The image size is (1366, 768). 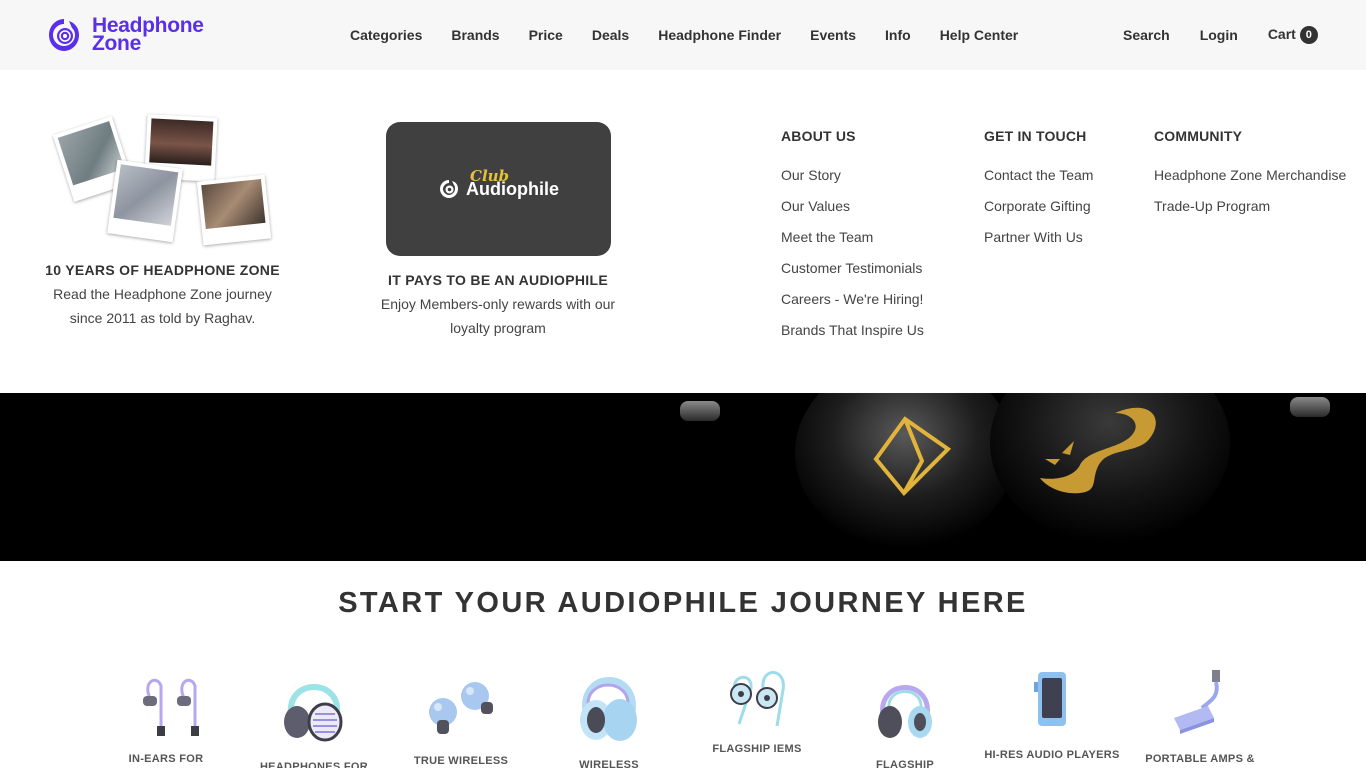 What do you see at coordinates (609, 763) in the screenshot?
I see `category-label: WIRELESS` at bounding box center [609, 763].